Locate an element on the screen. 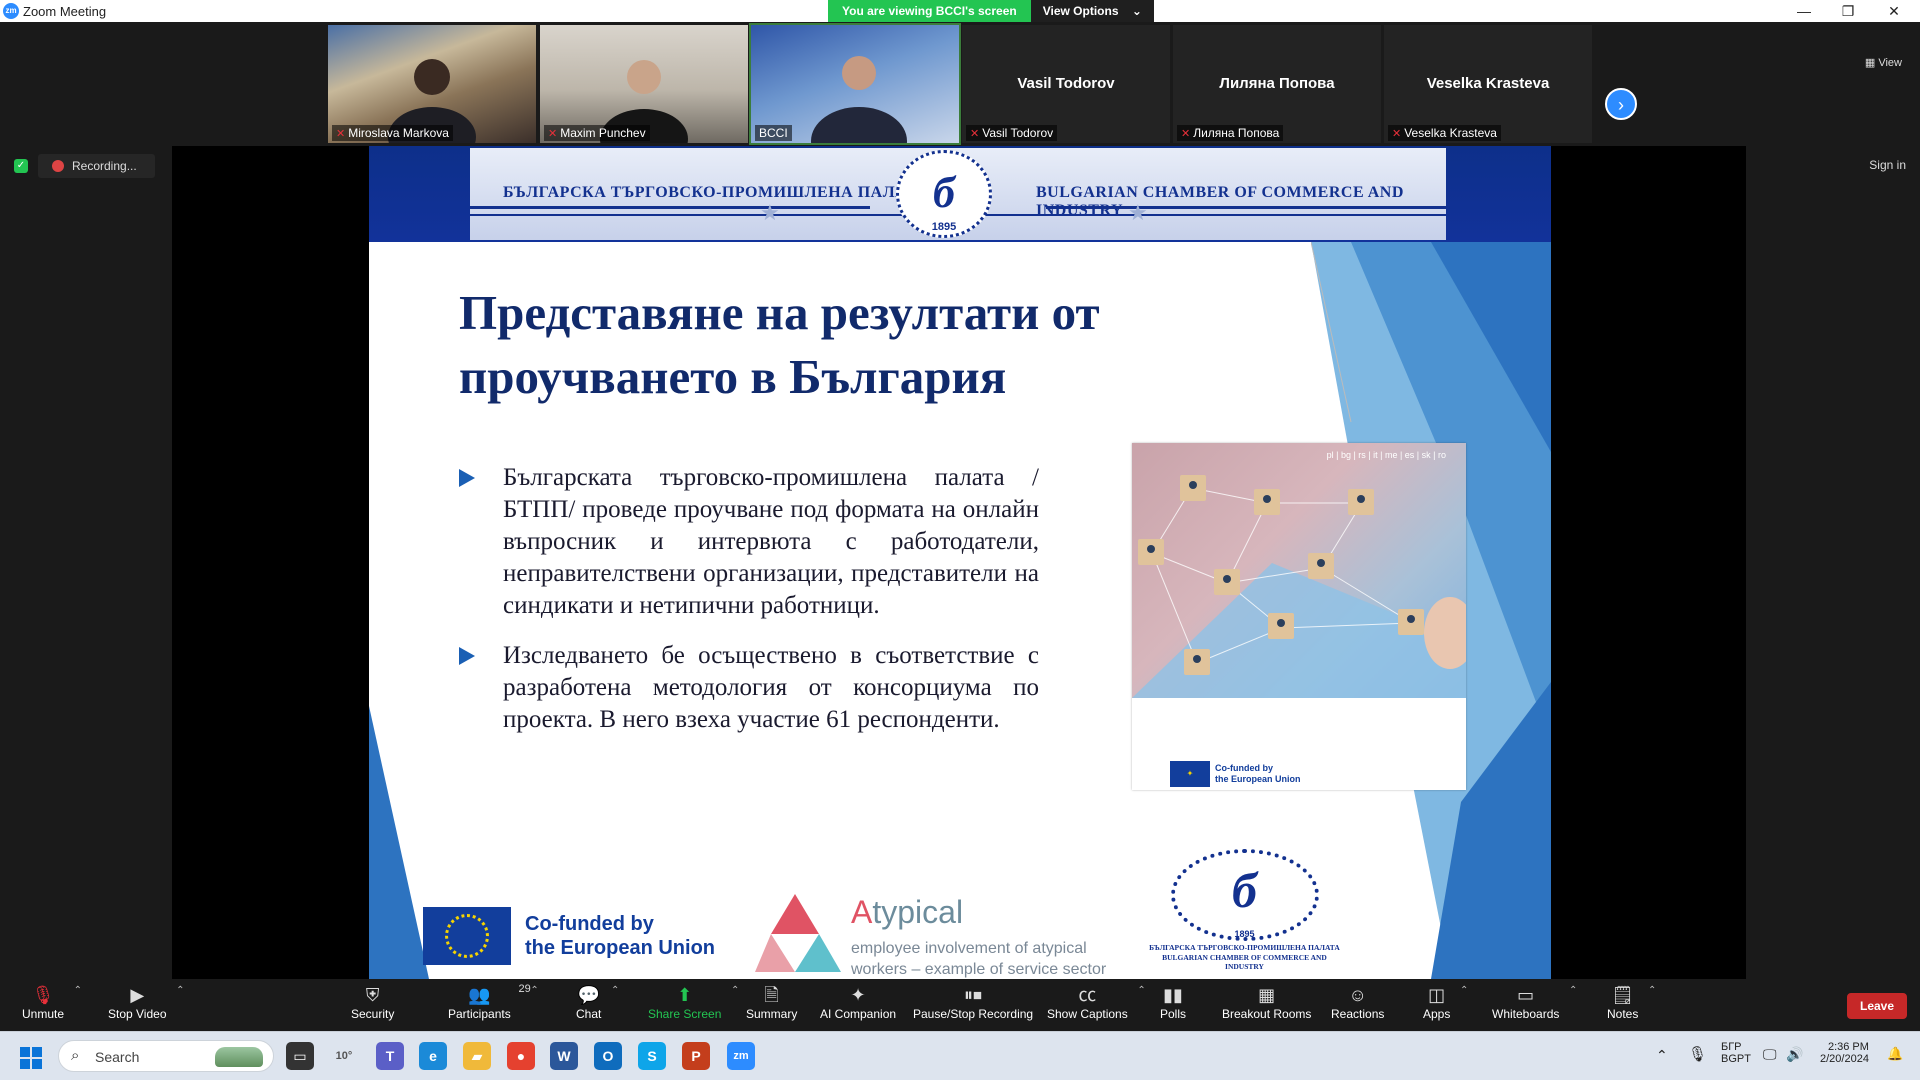 The width and height of the screenshot is (1920, 1080). polls-button: ▮▮ Polls is located at coordinates (1173, 1002).